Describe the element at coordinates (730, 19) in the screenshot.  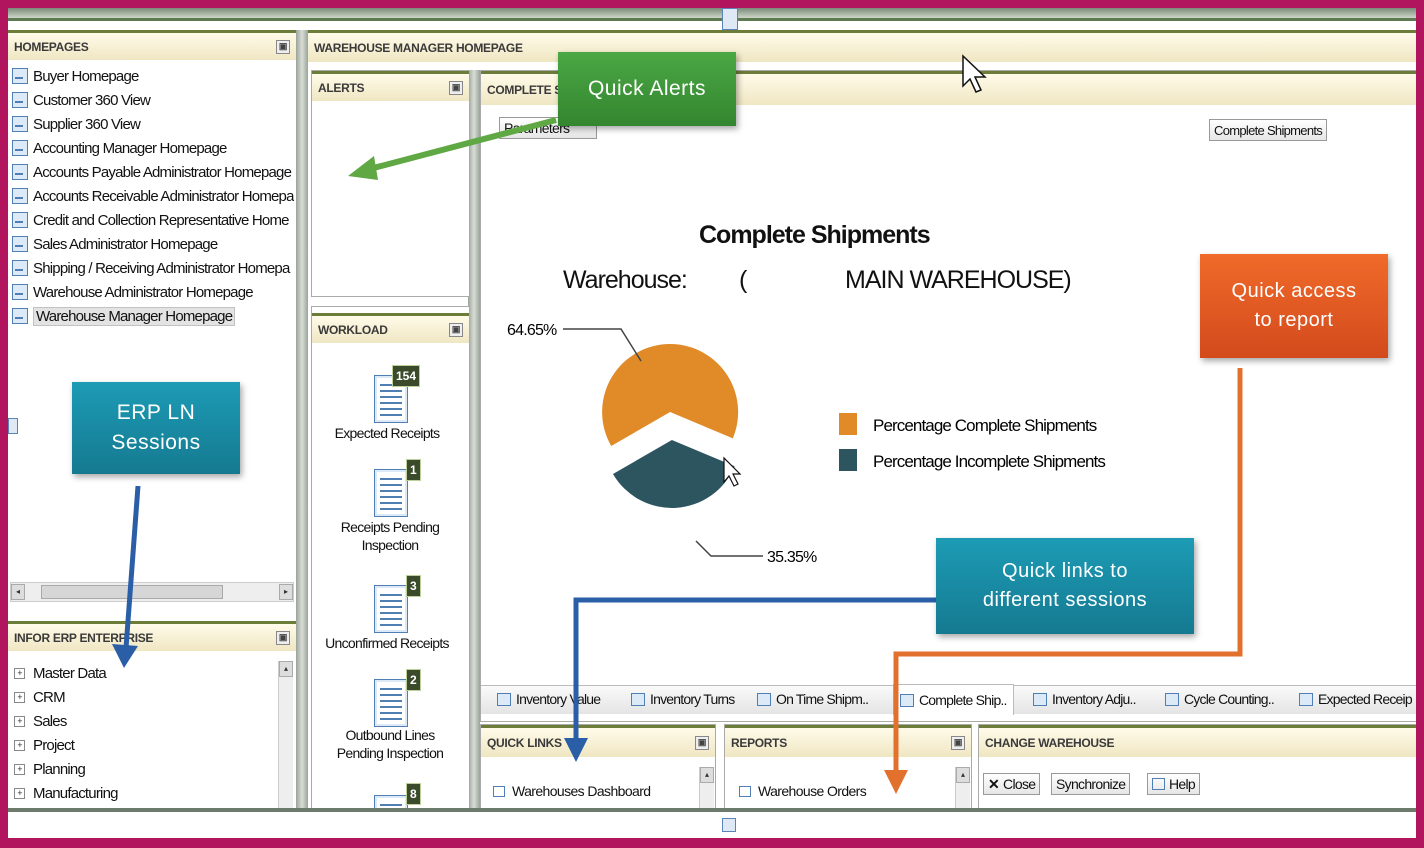
I see `splitter-handle-top` at that location.